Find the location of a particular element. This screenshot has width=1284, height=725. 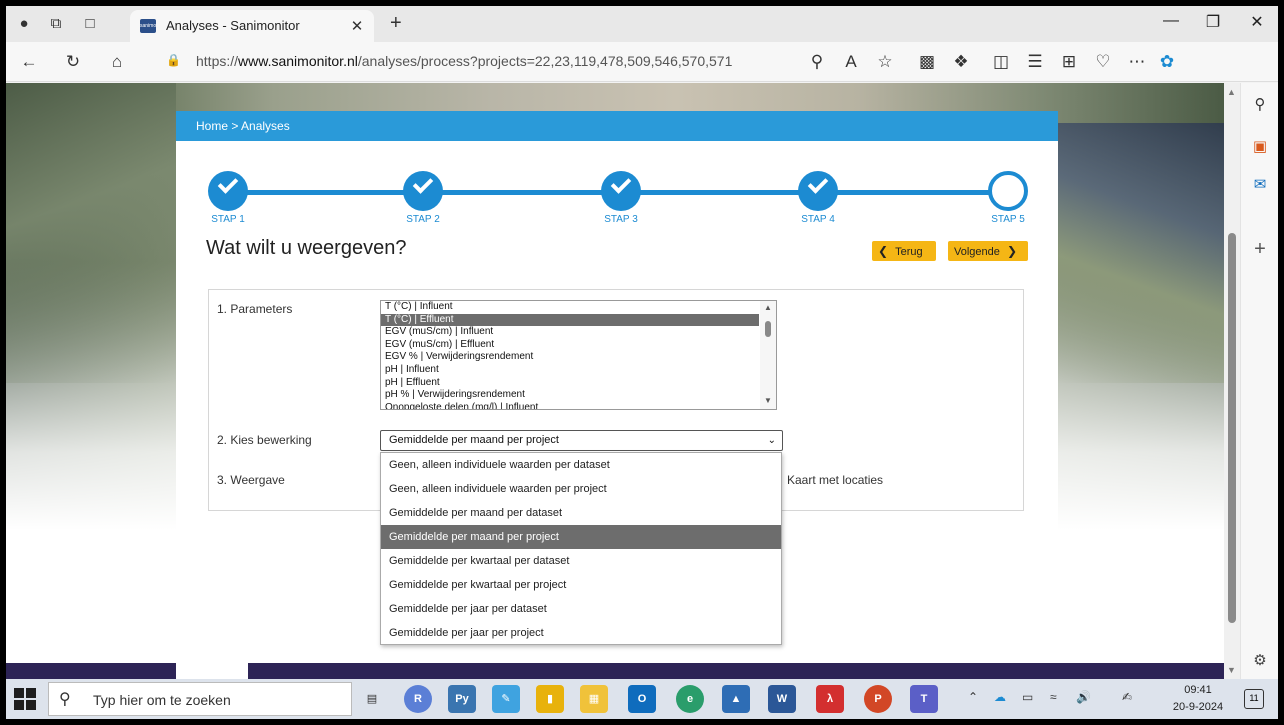

step-2-circle is located at coordinates (423, 191).